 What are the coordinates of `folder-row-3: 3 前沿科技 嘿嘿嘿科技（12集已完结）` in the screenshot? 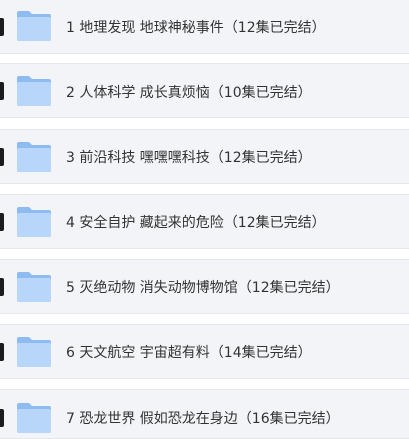 It's located at (204, 156).